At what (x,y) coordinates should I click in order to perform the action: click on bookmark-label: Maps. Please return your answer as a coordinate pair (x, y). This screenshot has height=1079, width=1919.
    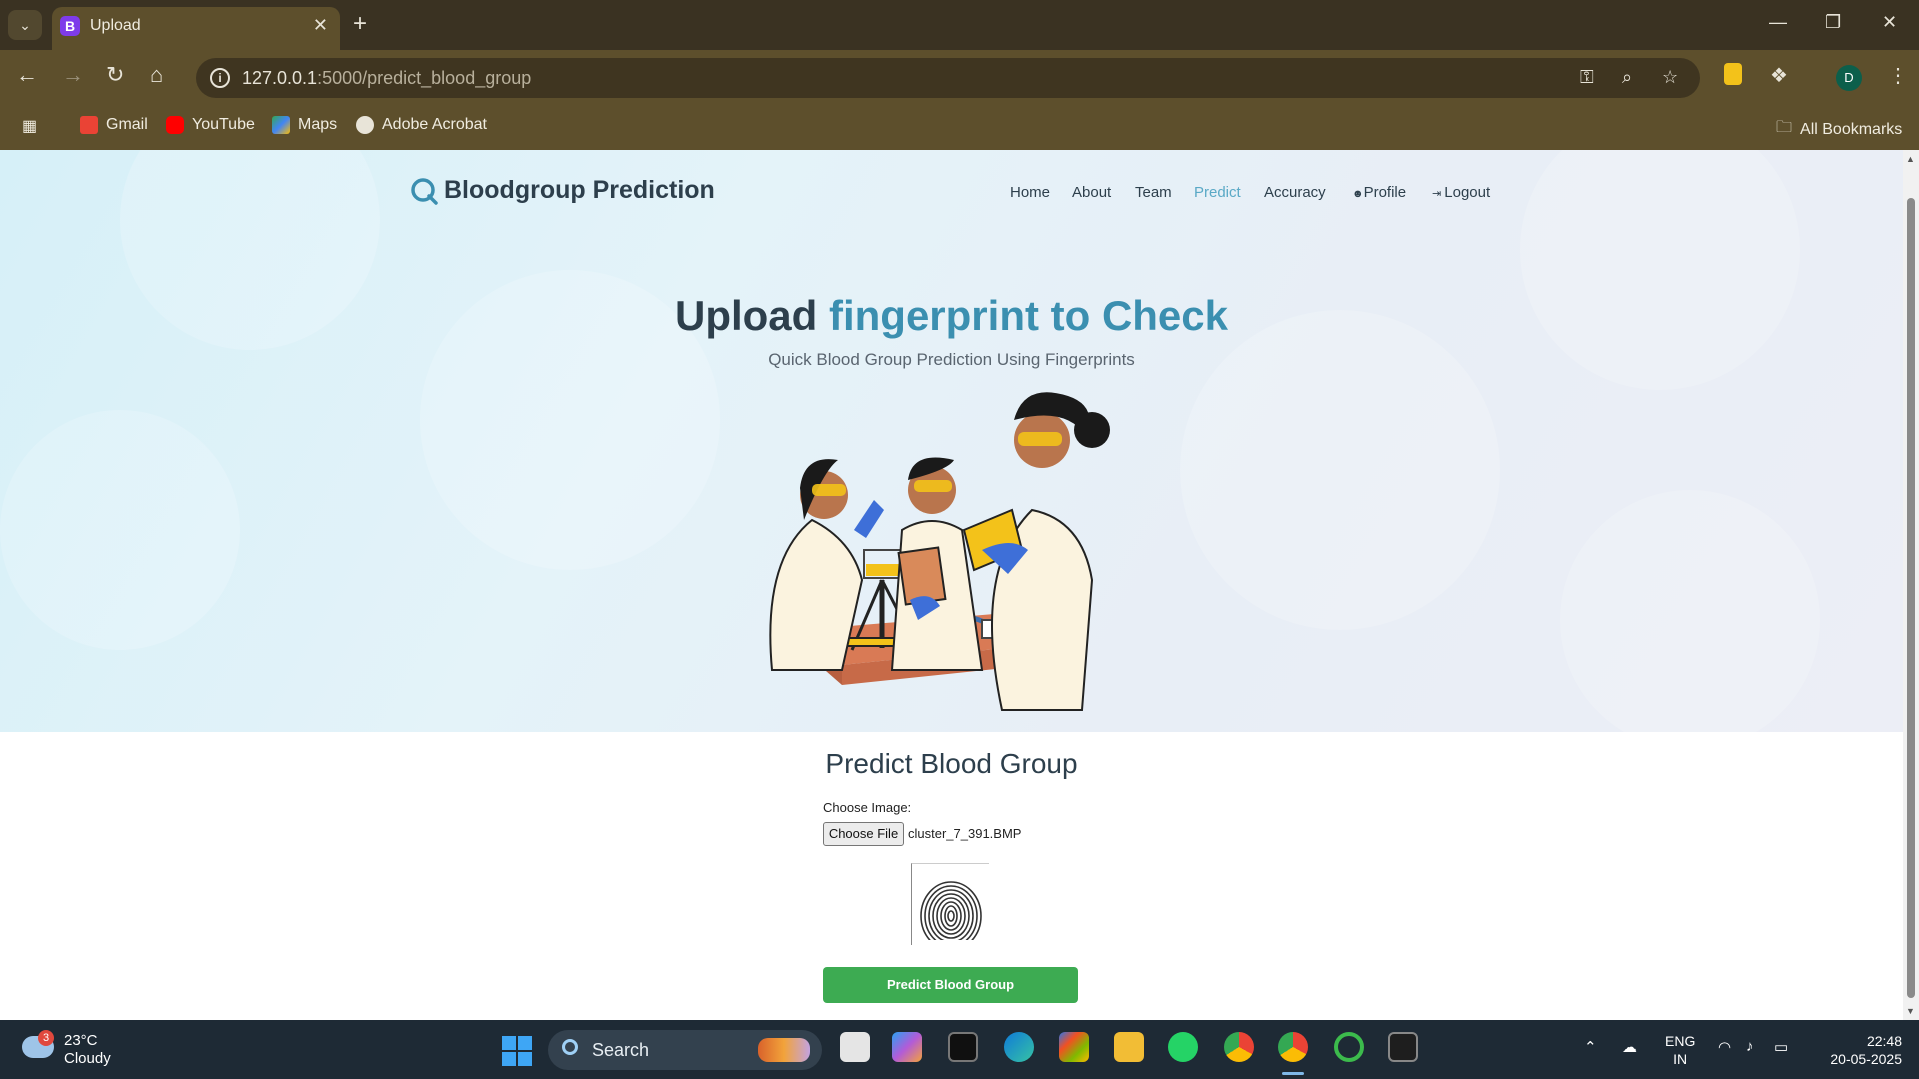
    Looking at the image, I should click on (318, 124).